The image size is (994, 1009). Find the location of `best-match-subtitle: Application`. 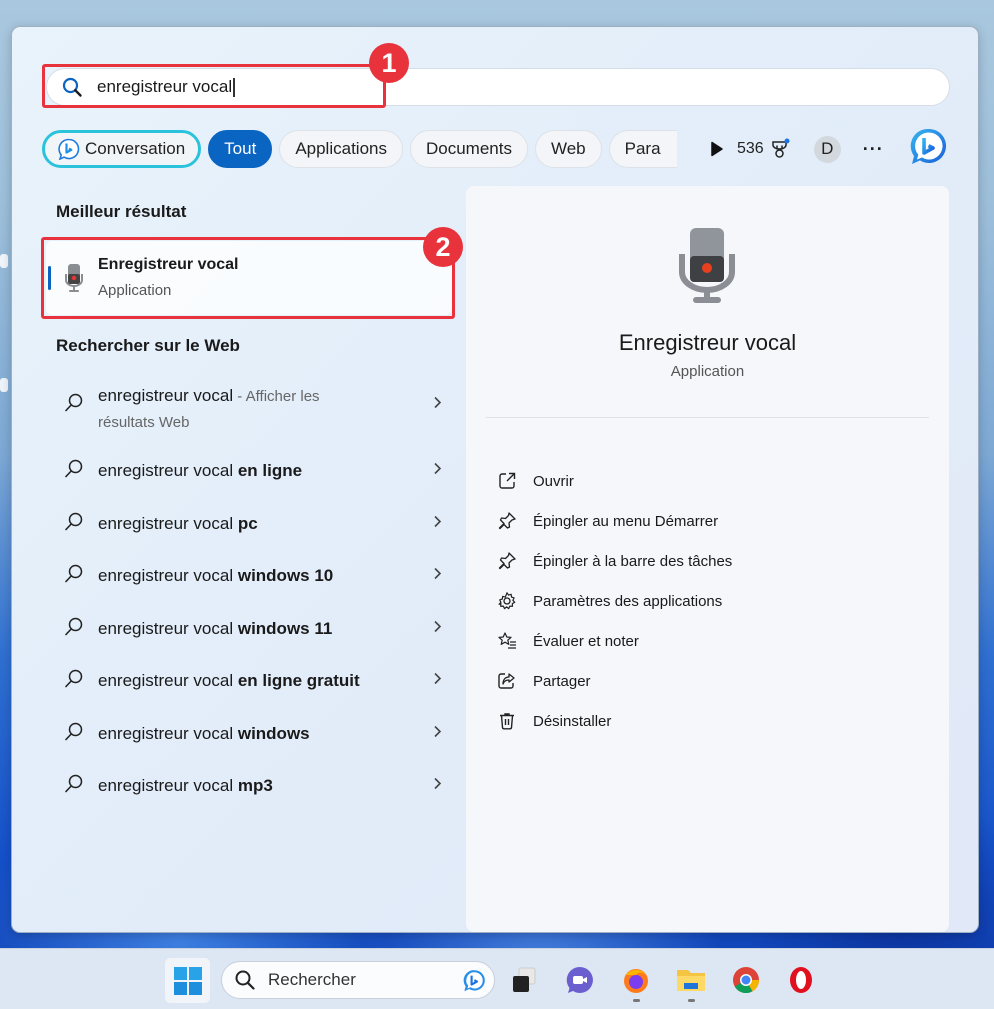

best-match-subtitle: Application is located at coordinates (135, 290).